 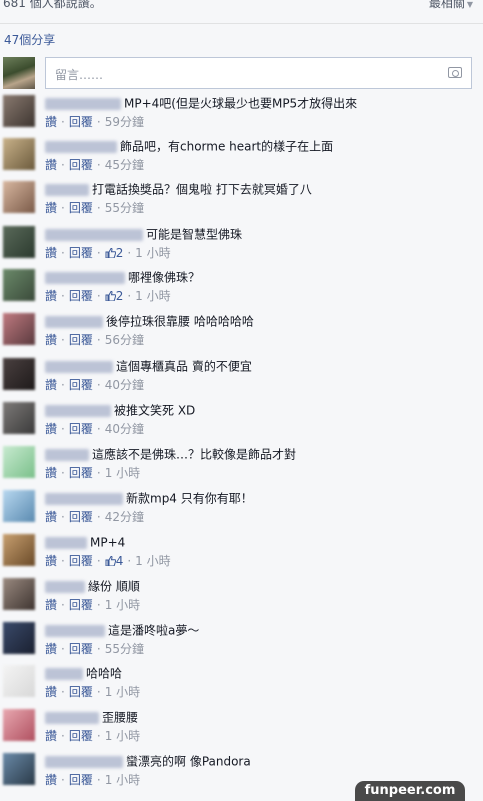 What do you see at coordinates (202, 189) in the screenshot?
I see `comment-text: 打電話換獎品？個鬼啦 打下去就冥婚了八` at bounding box center [202, 189].